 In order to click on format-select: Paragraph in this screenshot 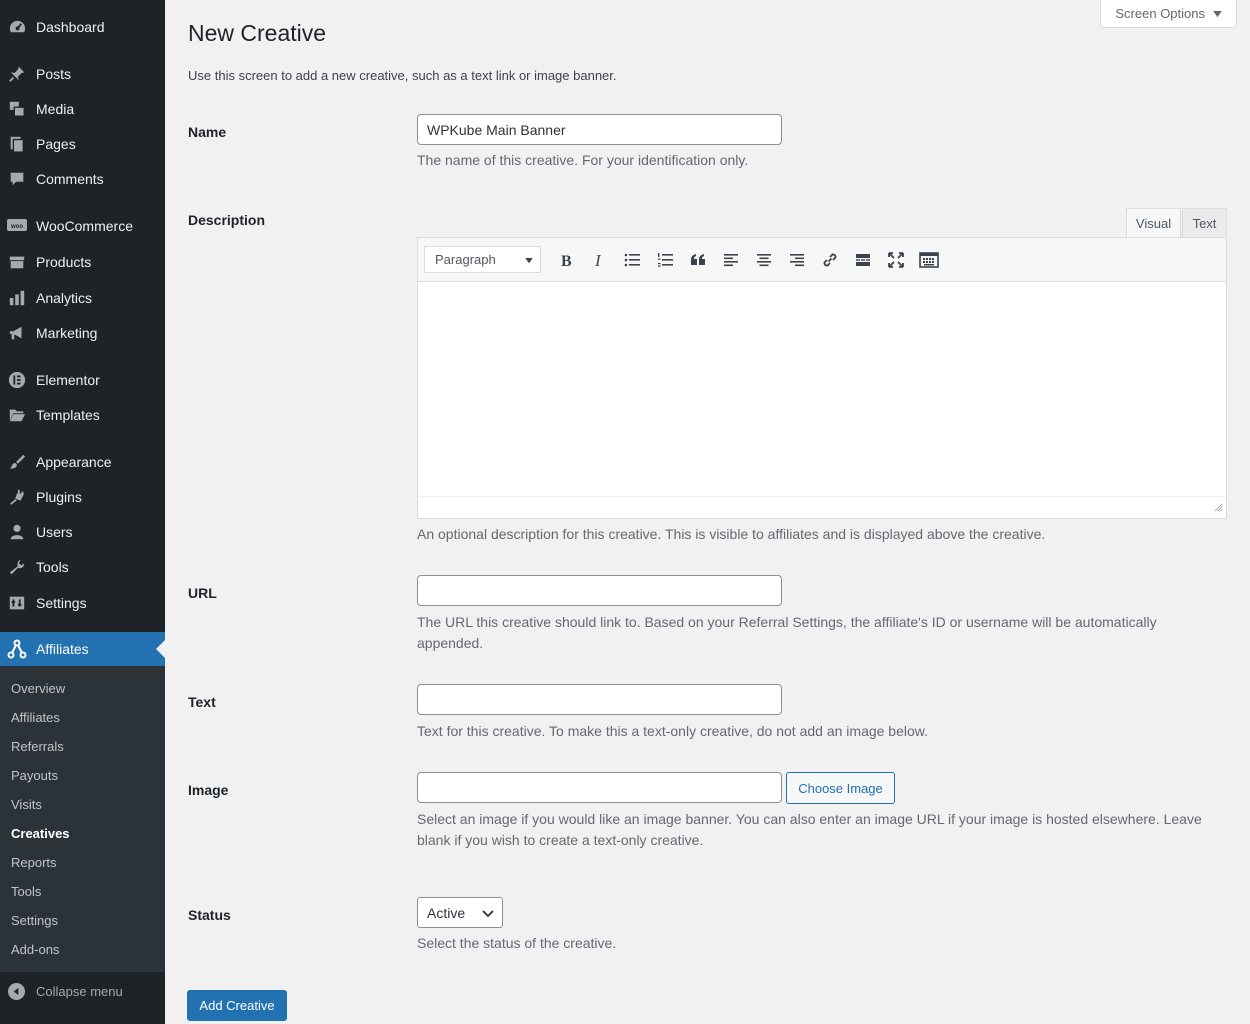, I will do `click(482, 259)`.